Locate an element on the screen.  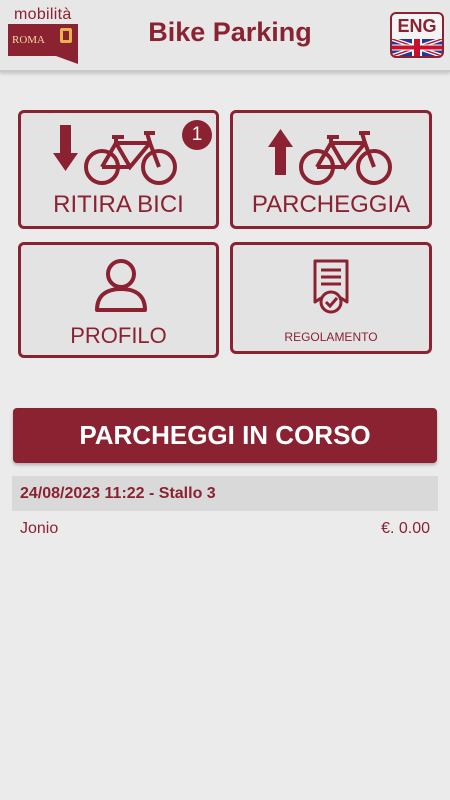
ritira-bici-label: RITIRA BICI is located at coordinates (118, 204).